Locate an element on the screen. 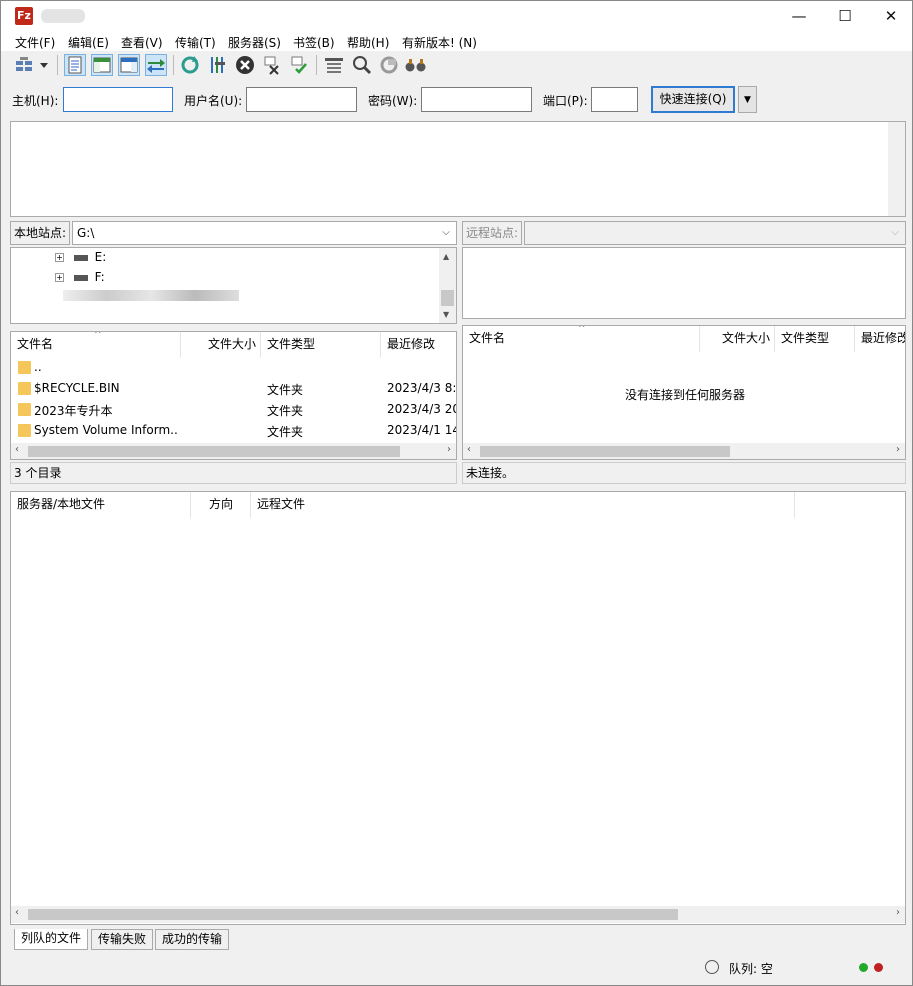  file-row: $RECYCLE.BIN 文件夹 2023/4/3 8:1 is located at coordinates (233, 388).